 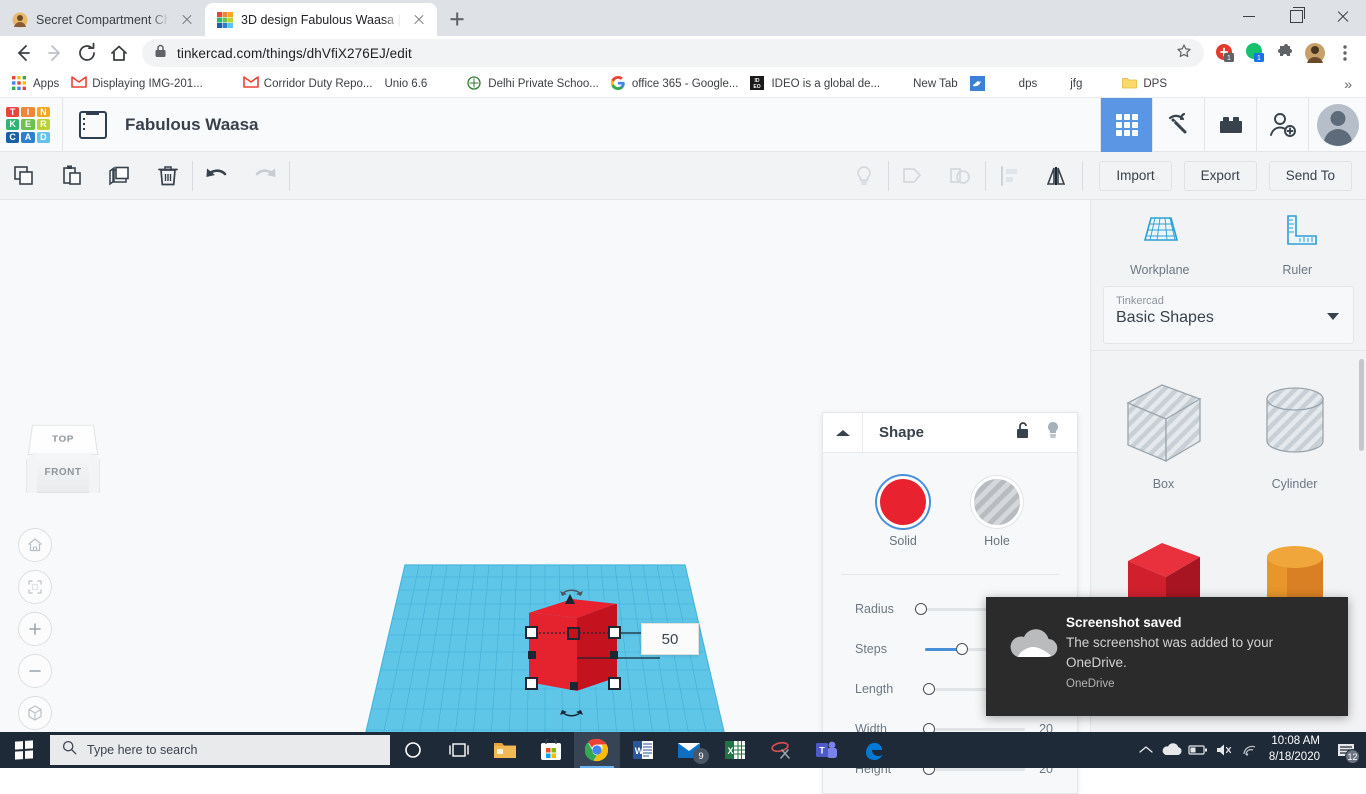 I want to click on bookmark-folder-dps: DPS, so click(x=1144, y=84).